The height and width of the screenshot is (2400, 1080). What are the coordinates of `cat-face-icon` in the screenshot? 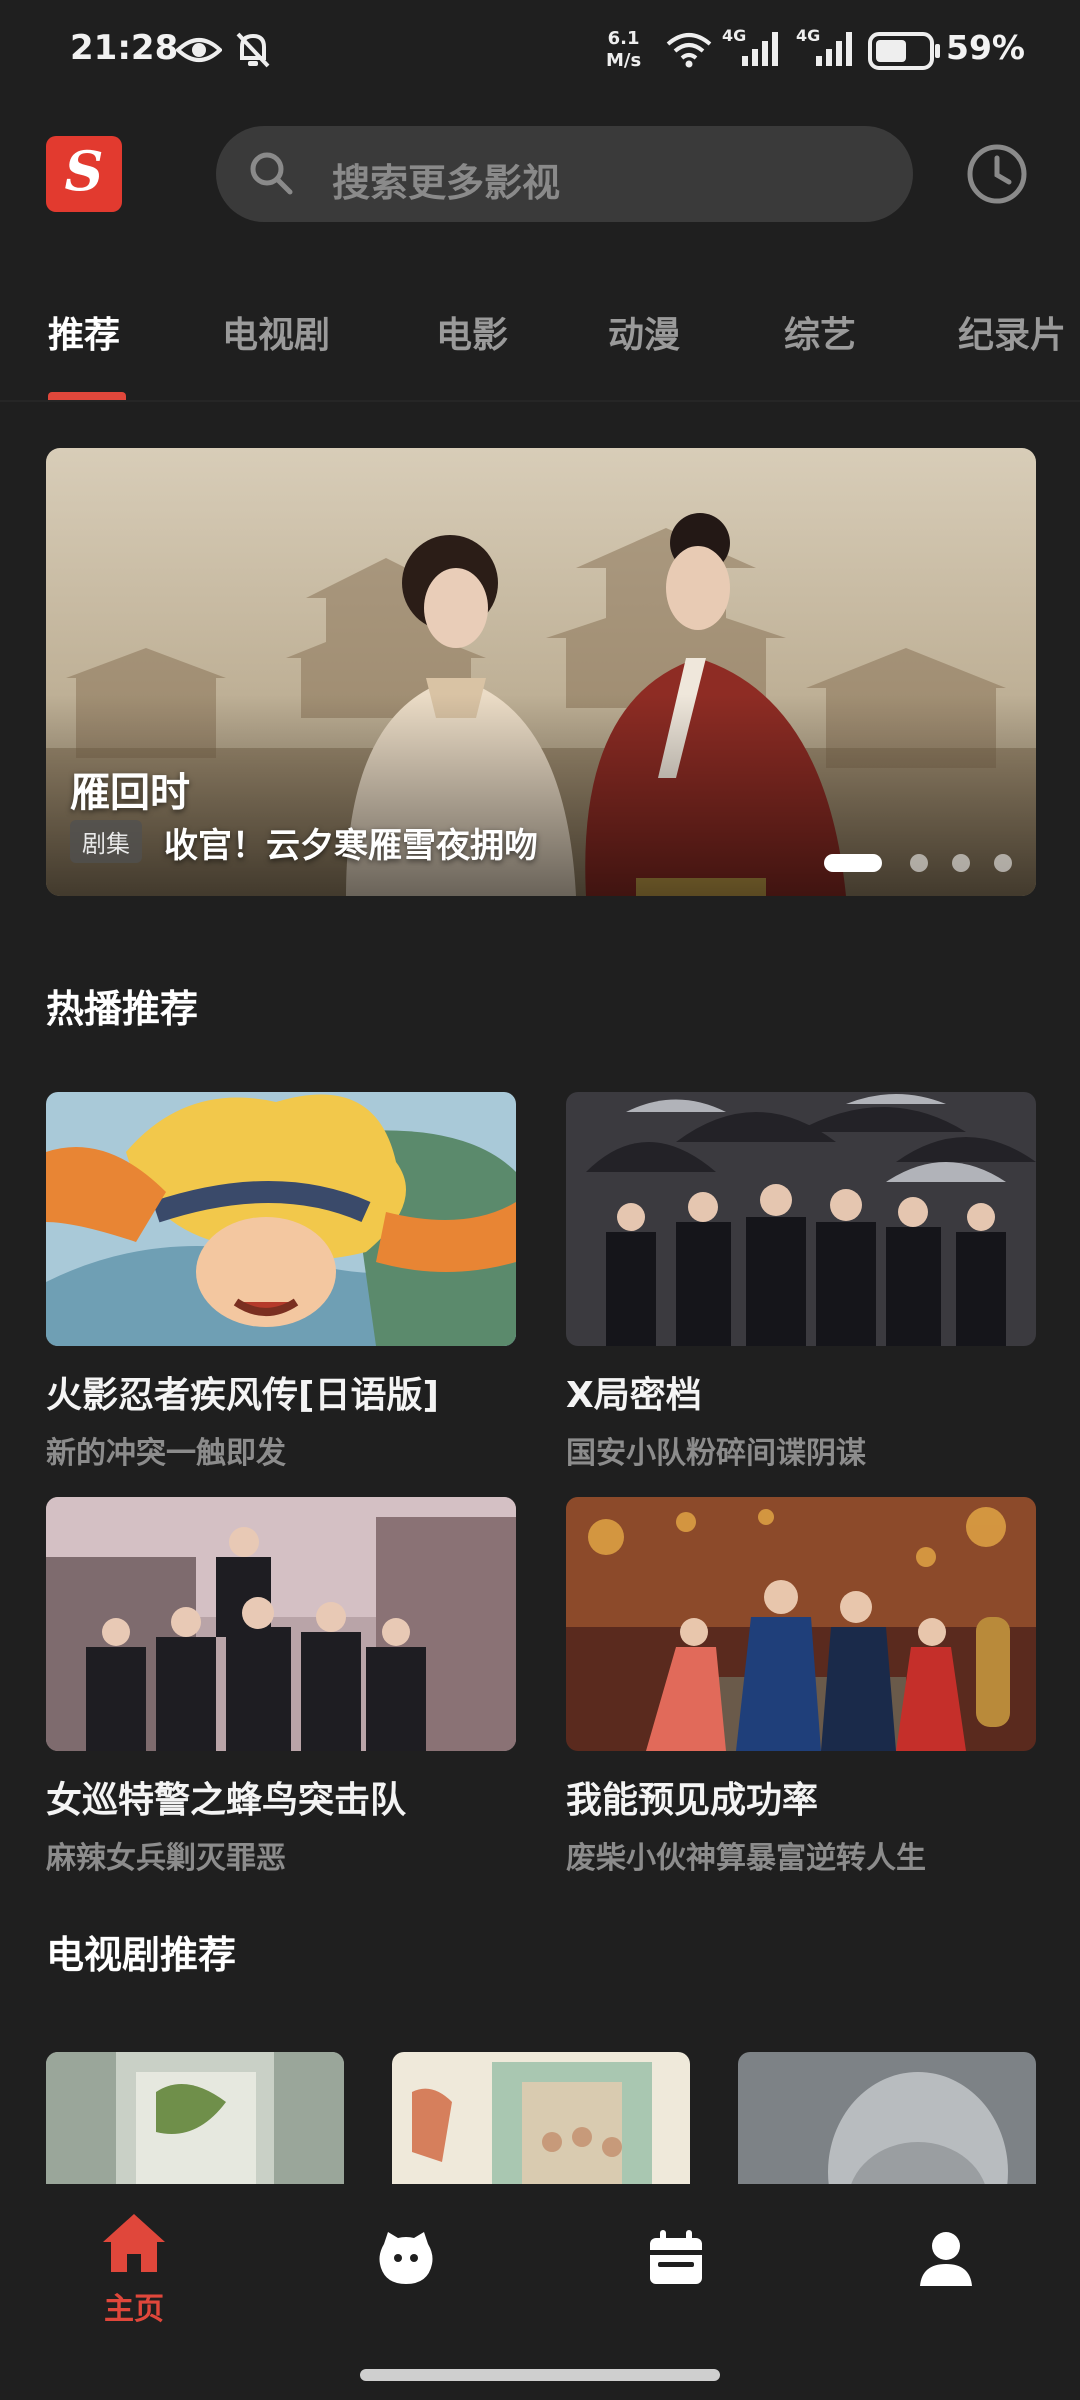 It's located at (406, 2258).